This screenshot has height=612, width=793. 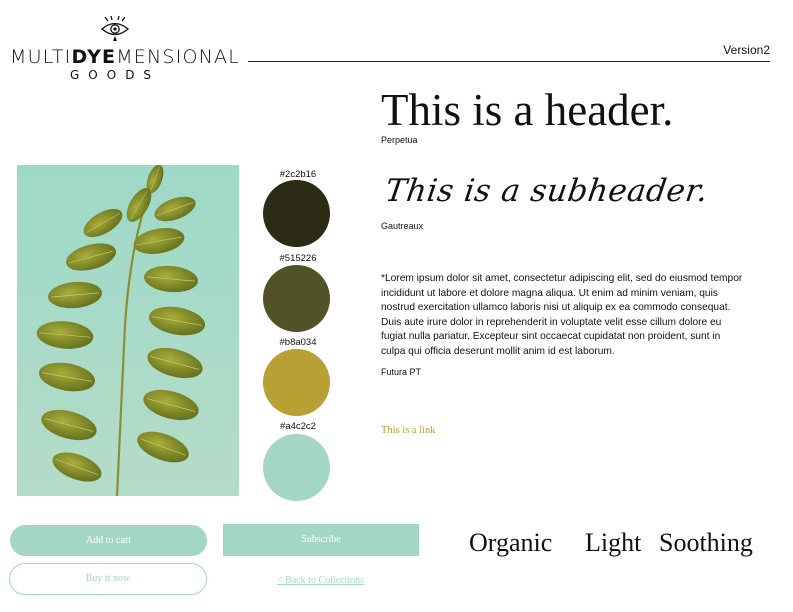 What do you see at coordinates (613, 542) in the screenshot?
I see `word-light: Light` at bounding box center [613, 542].